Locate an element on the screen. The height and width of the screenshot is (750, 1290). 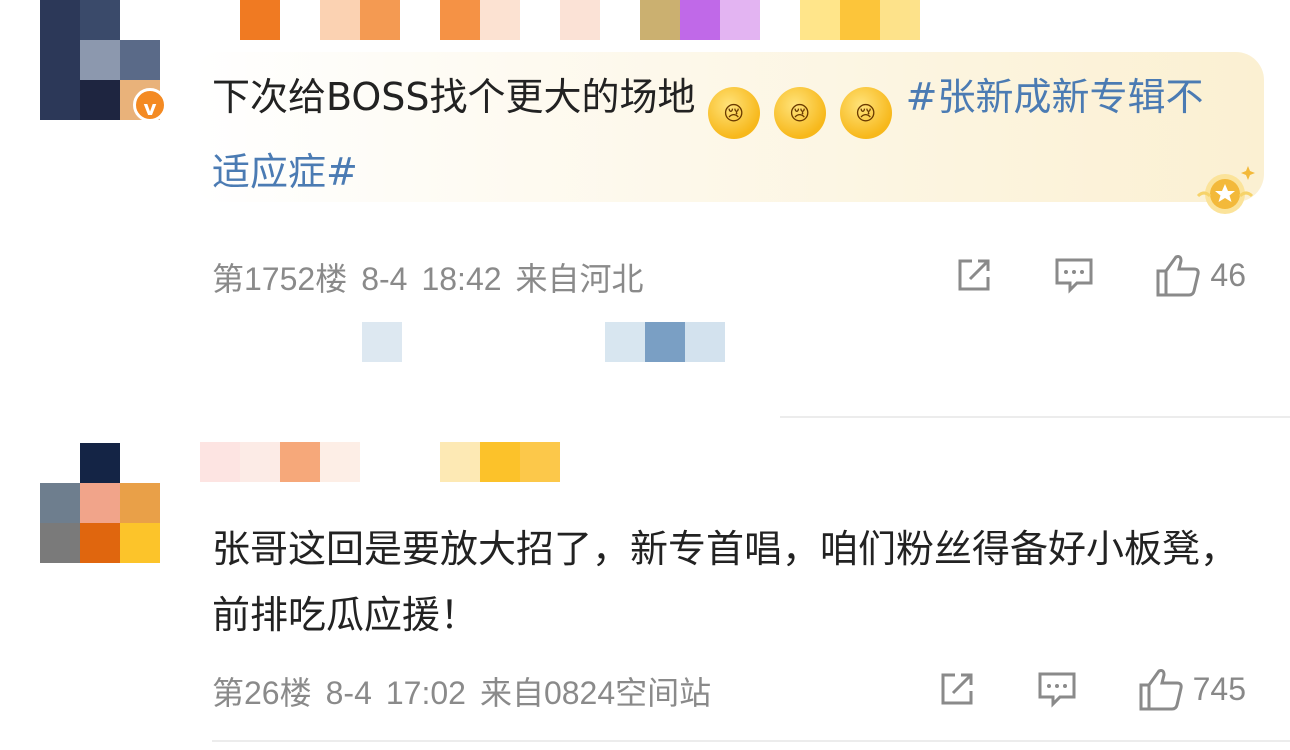
floor-number: 第1752楼 is located at coordinates (280, 279).